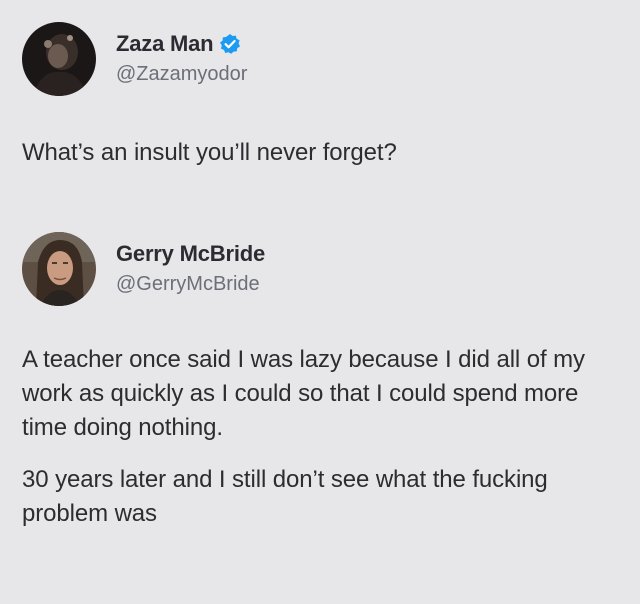 This screenshot has width=640, height=604. Describe the element at coordinates (209, 152) in the screenshot. I see `tweet-paragraph: What’s an insult you’ll never forget?` at that location.